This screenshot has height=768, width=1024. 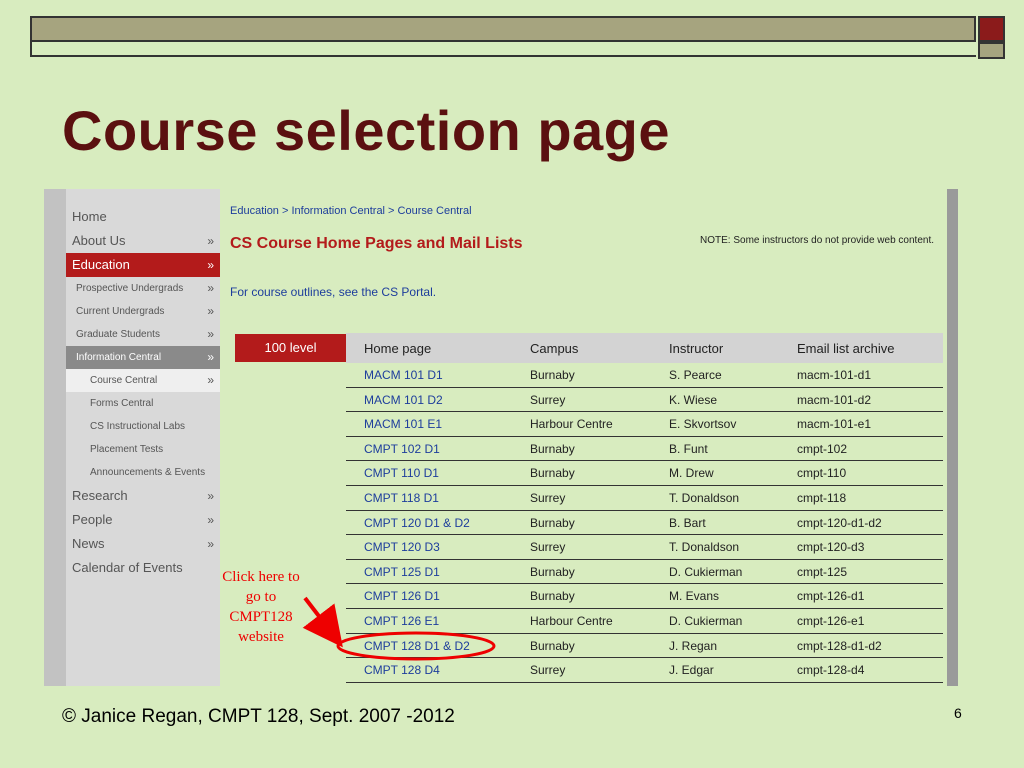 What do you see at coordinates (644, 449) in the screenshot?
I see `table-row: CMPT 102 D1 Burnaby B. Funt cmpt-102` at bounding box center [644, 449].